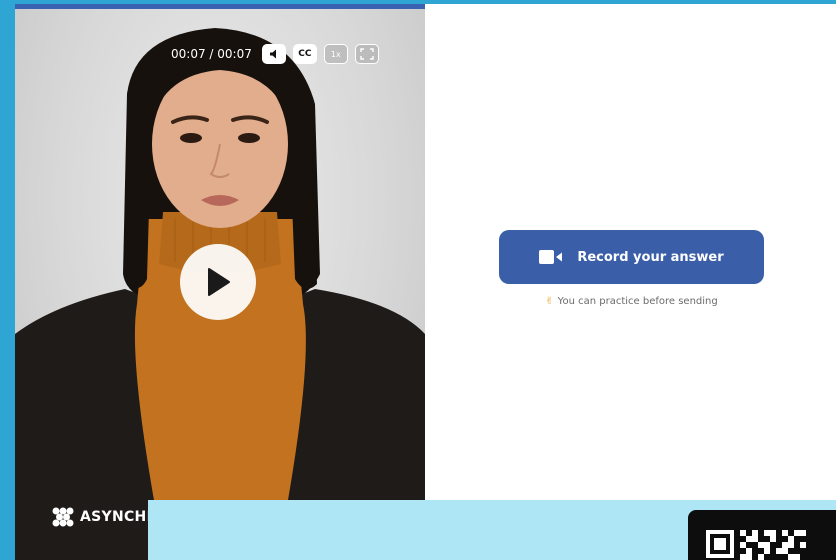  What do you see at coordinates (118, 517) in the screenshot?
I see `brand-name: ASYNCHE` at bounding box center [118, 517].